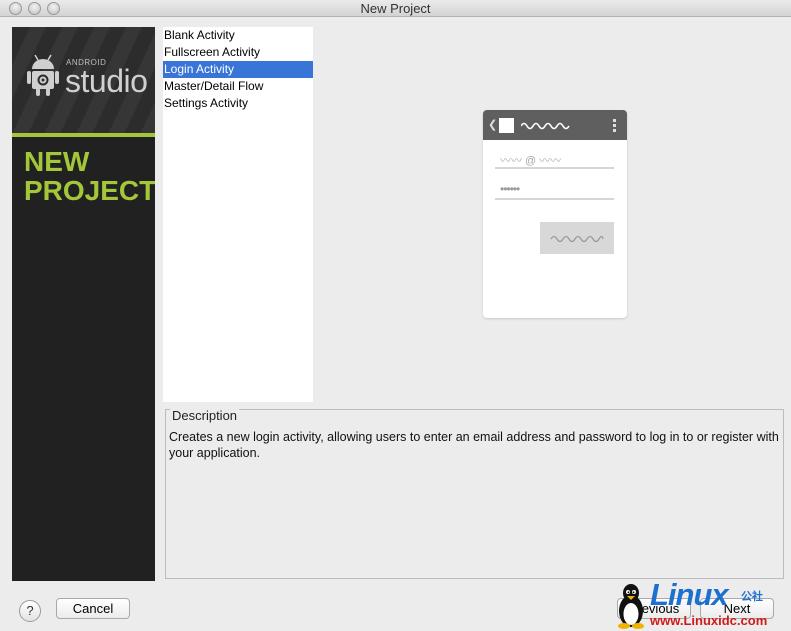 This screenshot has width=791, height=631. Describe the element at coordinates (531, 161) in the screenshot. I see `email-hint: 〰〰 @ 〰〰` at that location.